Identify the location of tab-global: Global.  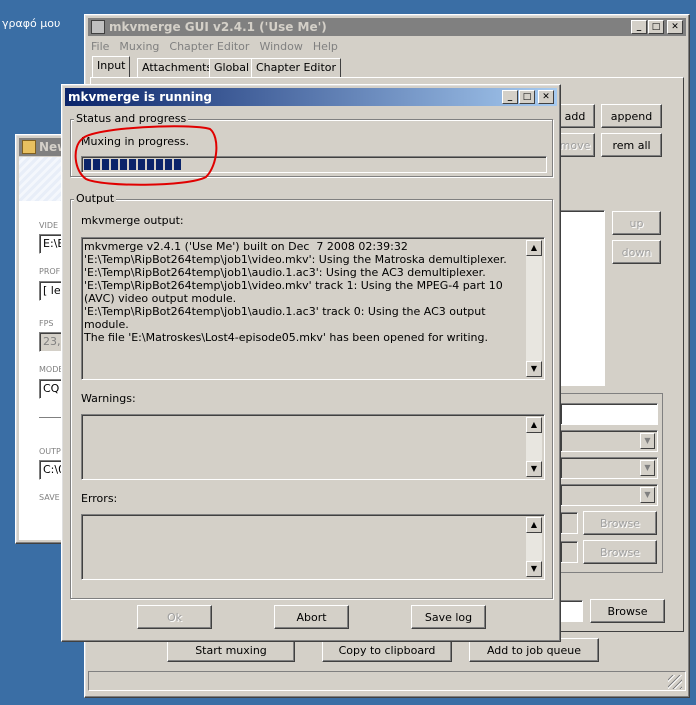
(232, 68).